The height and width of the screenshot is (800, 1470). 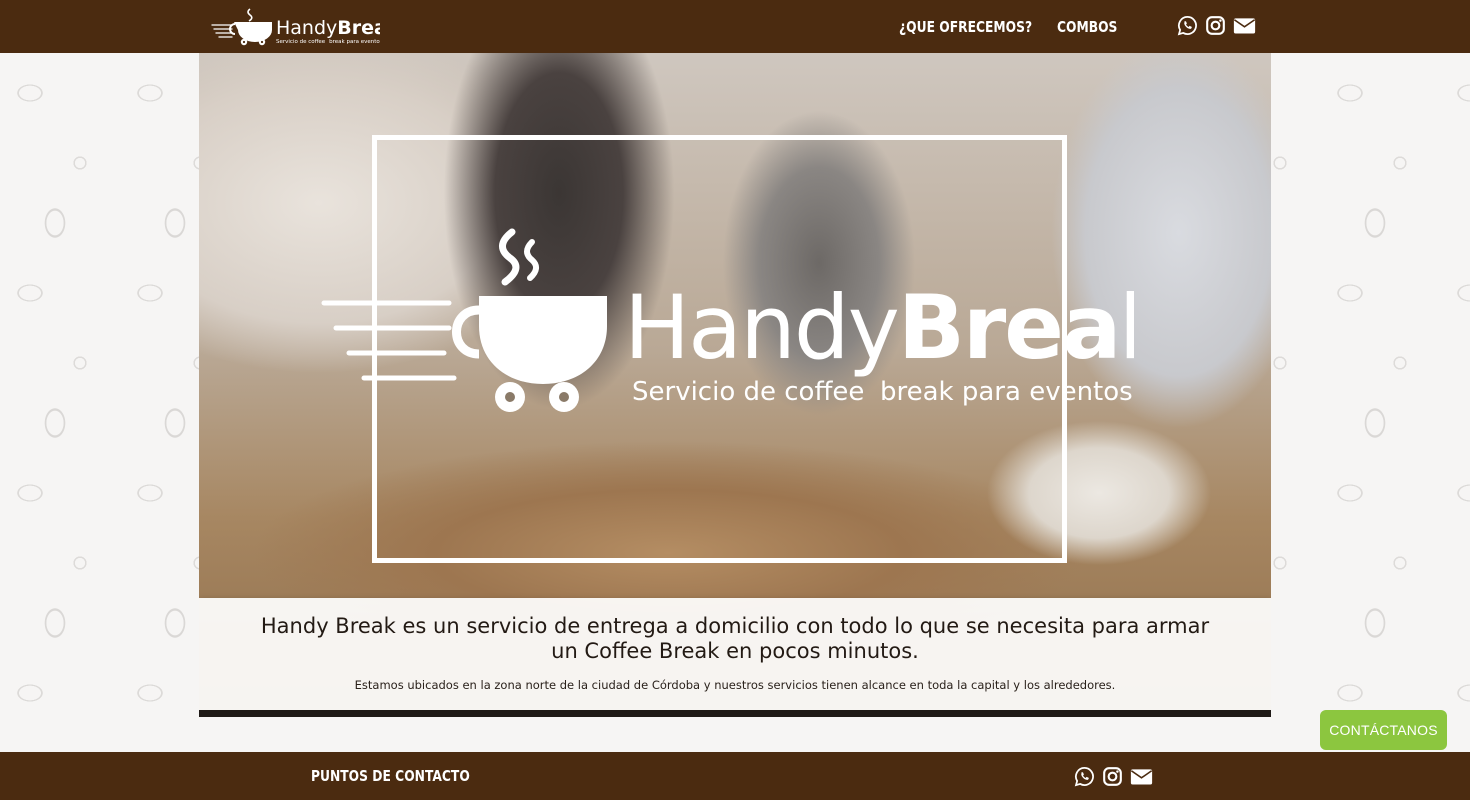 I want to click on hero-bottom-strip, so click(x=735, y=713).